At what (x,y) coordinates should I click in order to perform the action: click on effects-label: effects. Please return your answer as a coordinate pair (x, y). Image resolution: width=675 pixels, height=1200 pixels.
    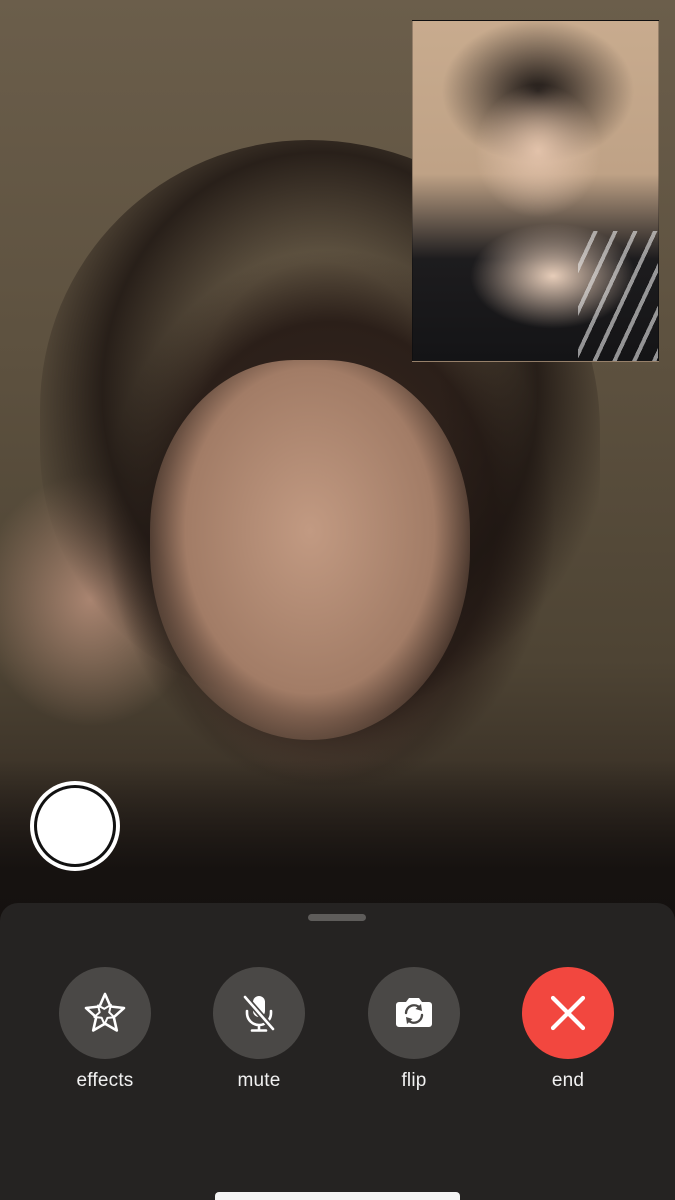
    Looking at the image, I should click on (105, 1080).